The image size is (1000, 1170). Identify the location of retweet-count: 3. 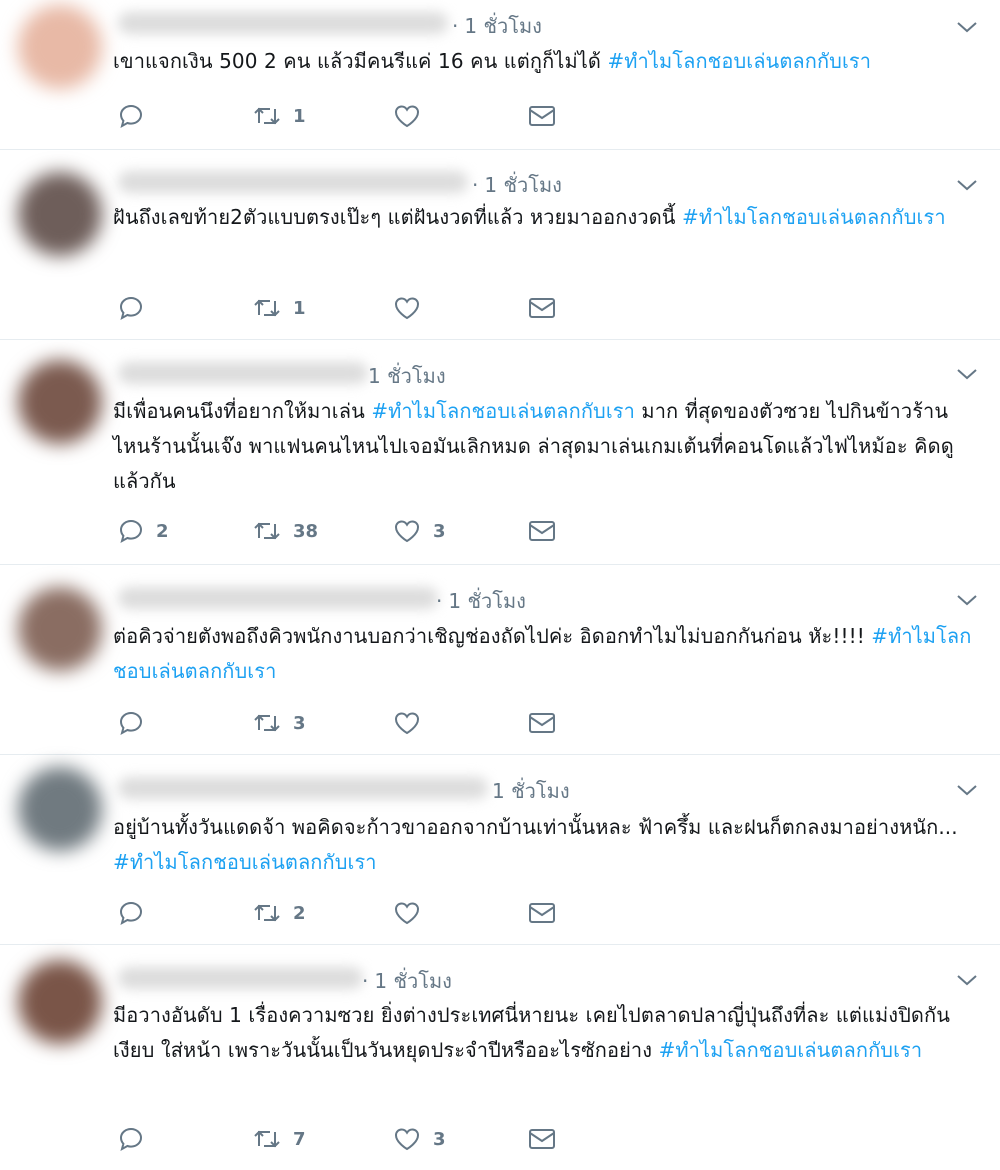
(299, 723).